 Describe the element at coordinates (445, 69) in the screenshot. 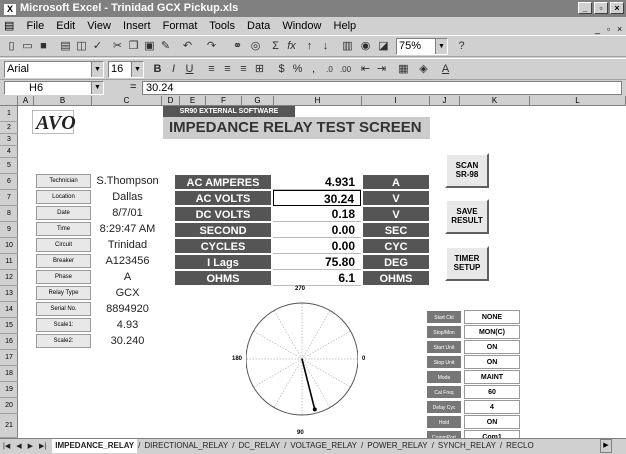

I see `font-color-button: A` at that location.